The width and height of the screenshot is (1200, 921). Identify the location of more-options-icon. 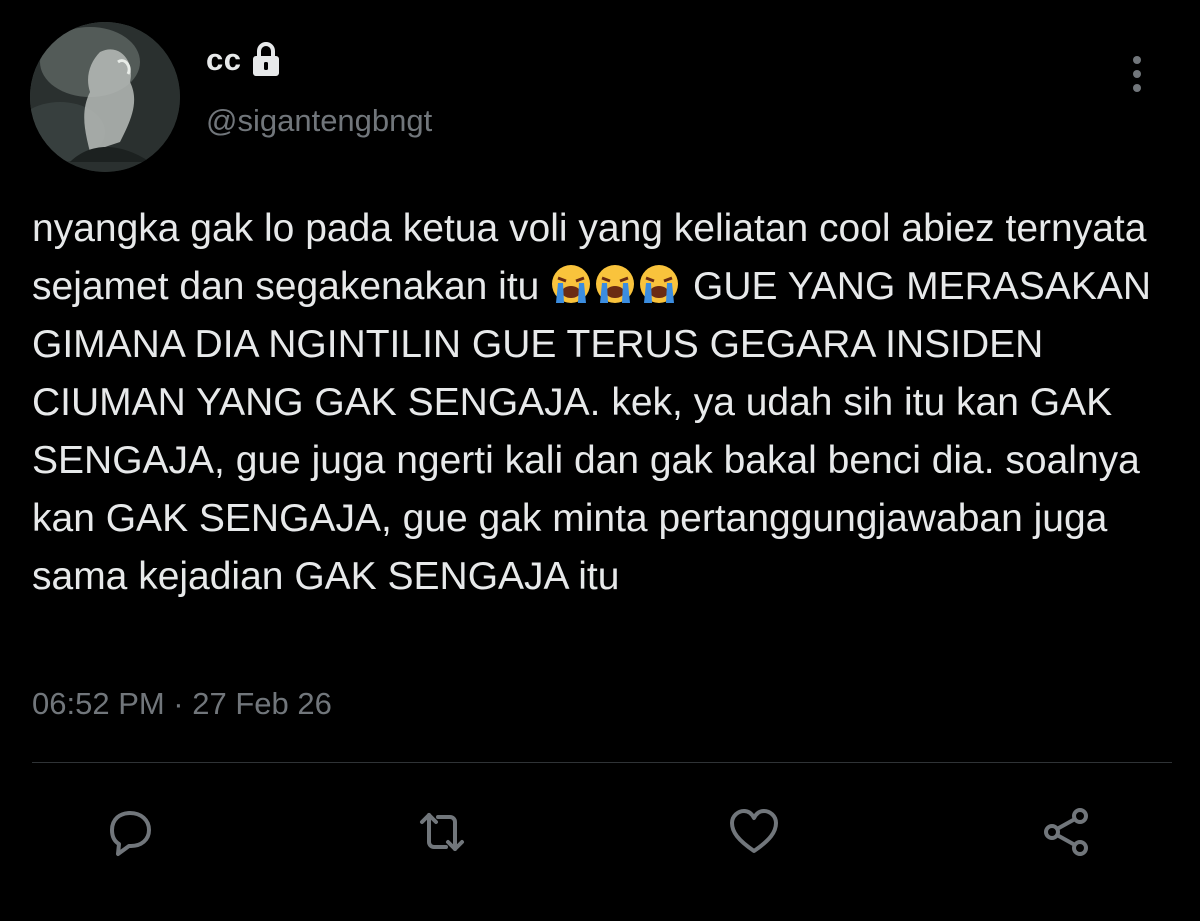
(1137, 74).